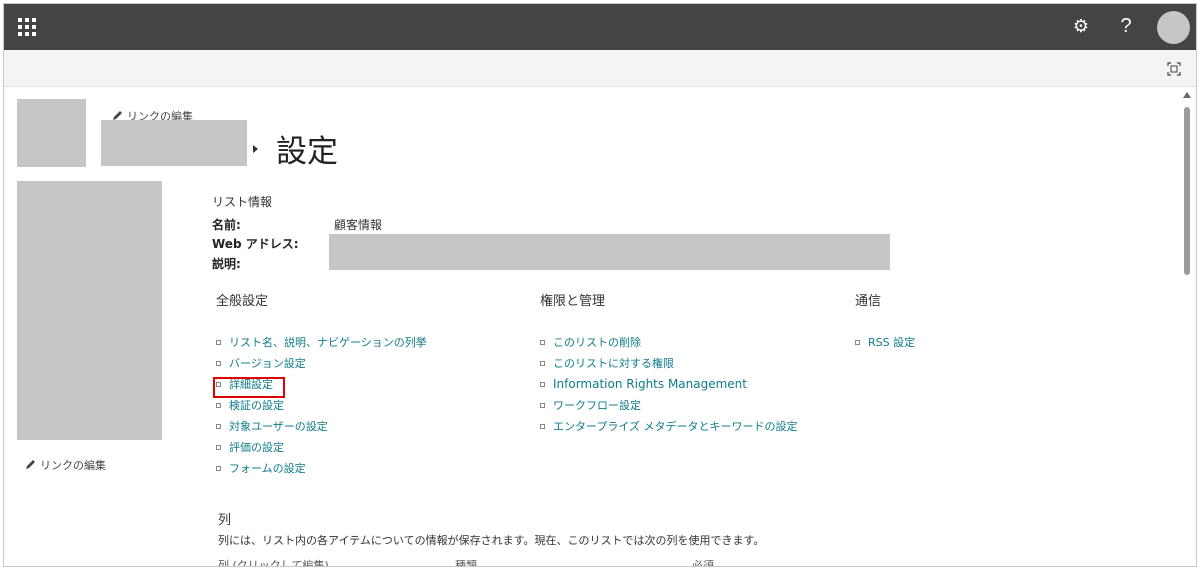 Image resolution: width=1200 pixels, height=569 pixels. Describe the element at coordinates (600, 68) in the screenshot. I see `command-bar` at that location.